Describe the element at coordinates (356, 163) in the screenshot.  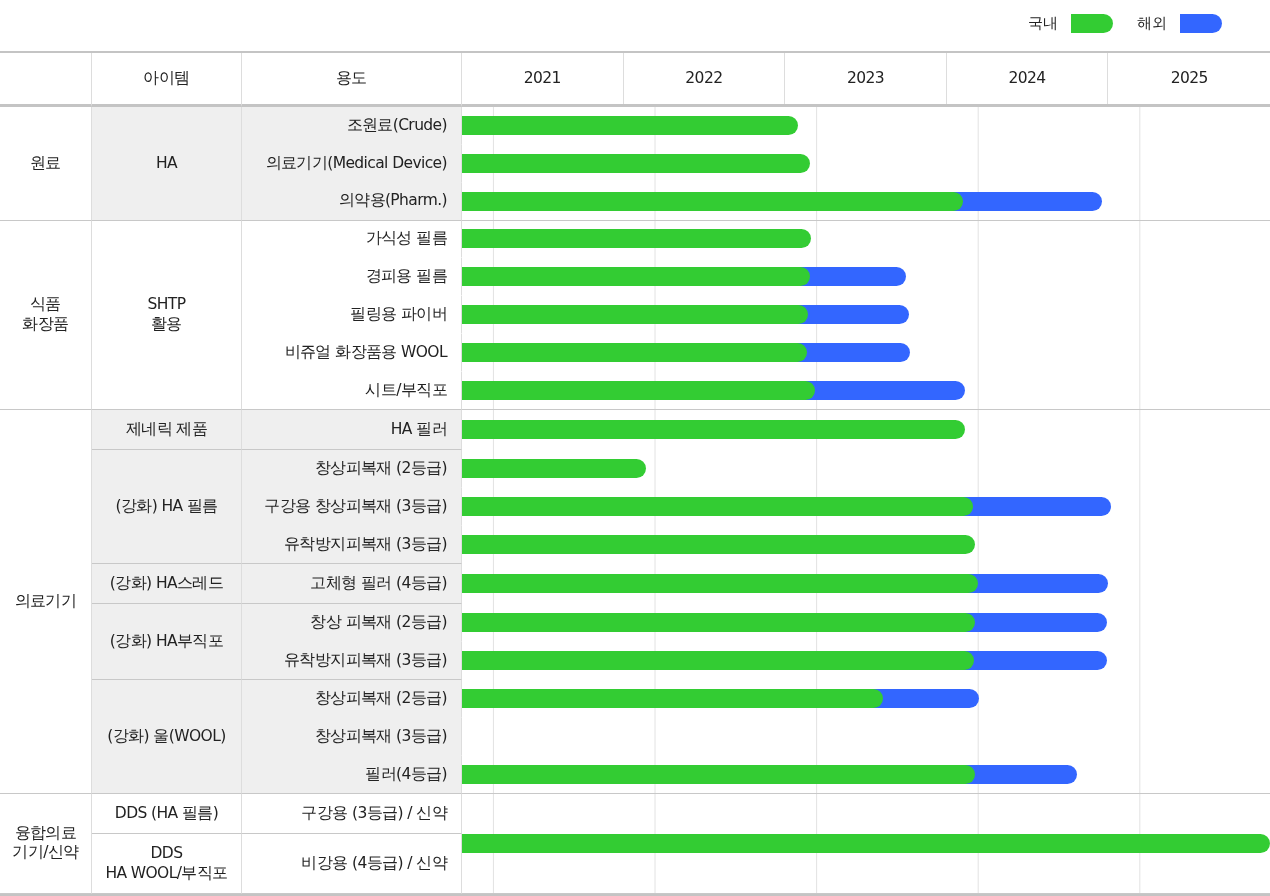
I see `usage-label: 의료기기(Medical Device)` at that location.